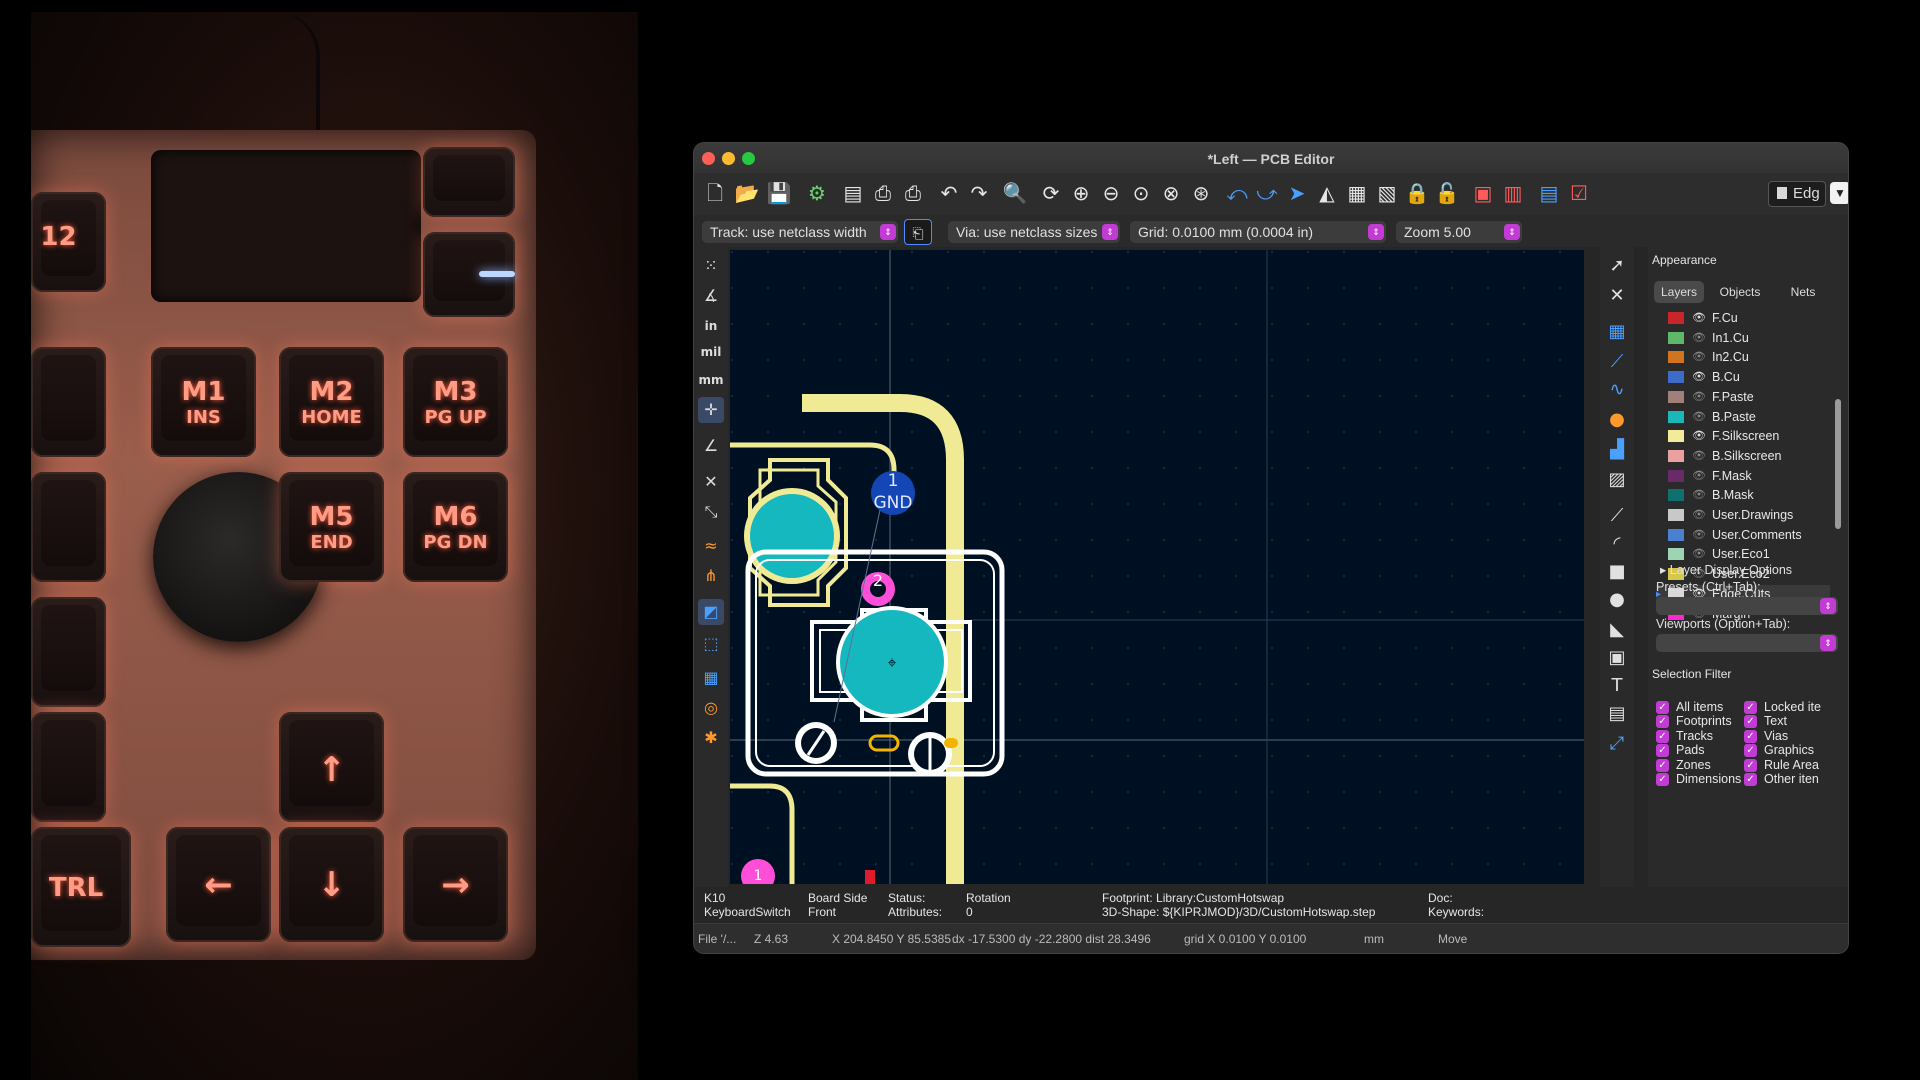  Describe the element at coordinates (1726, 569) in the screenshot. I see `layer-display-options-toggle: ▸ Layer Display Options` at that location.